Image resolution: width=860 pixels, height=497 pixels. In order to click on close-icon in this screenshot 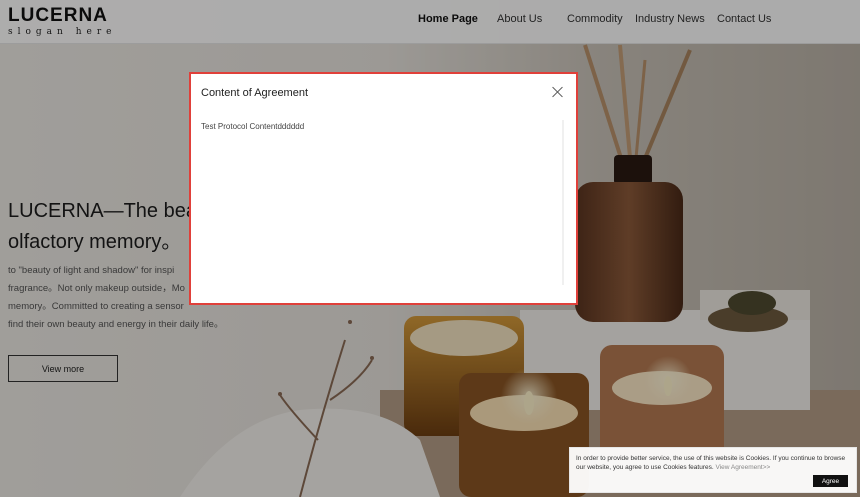, I will do `click(558, 92)`.